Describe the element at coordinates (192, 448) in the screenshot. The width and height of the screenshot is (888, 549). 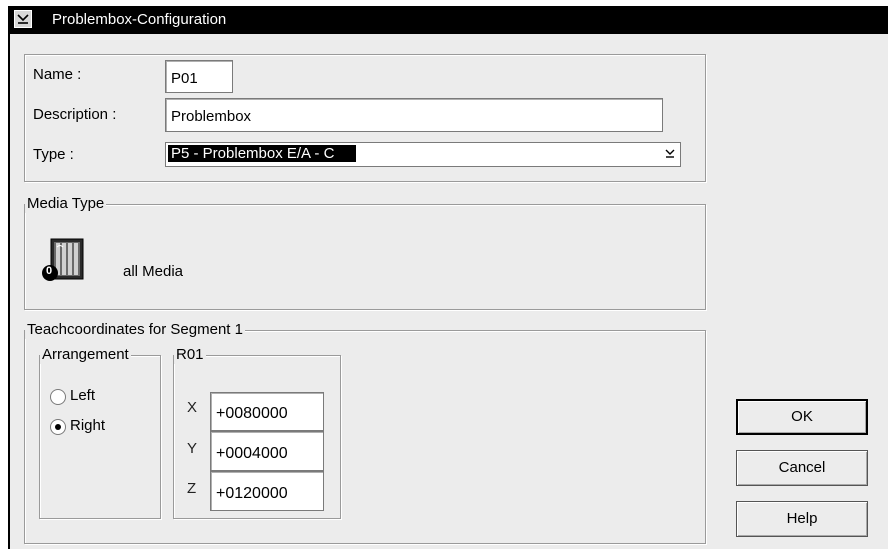
I see `y-axis-label: Y` at that location.